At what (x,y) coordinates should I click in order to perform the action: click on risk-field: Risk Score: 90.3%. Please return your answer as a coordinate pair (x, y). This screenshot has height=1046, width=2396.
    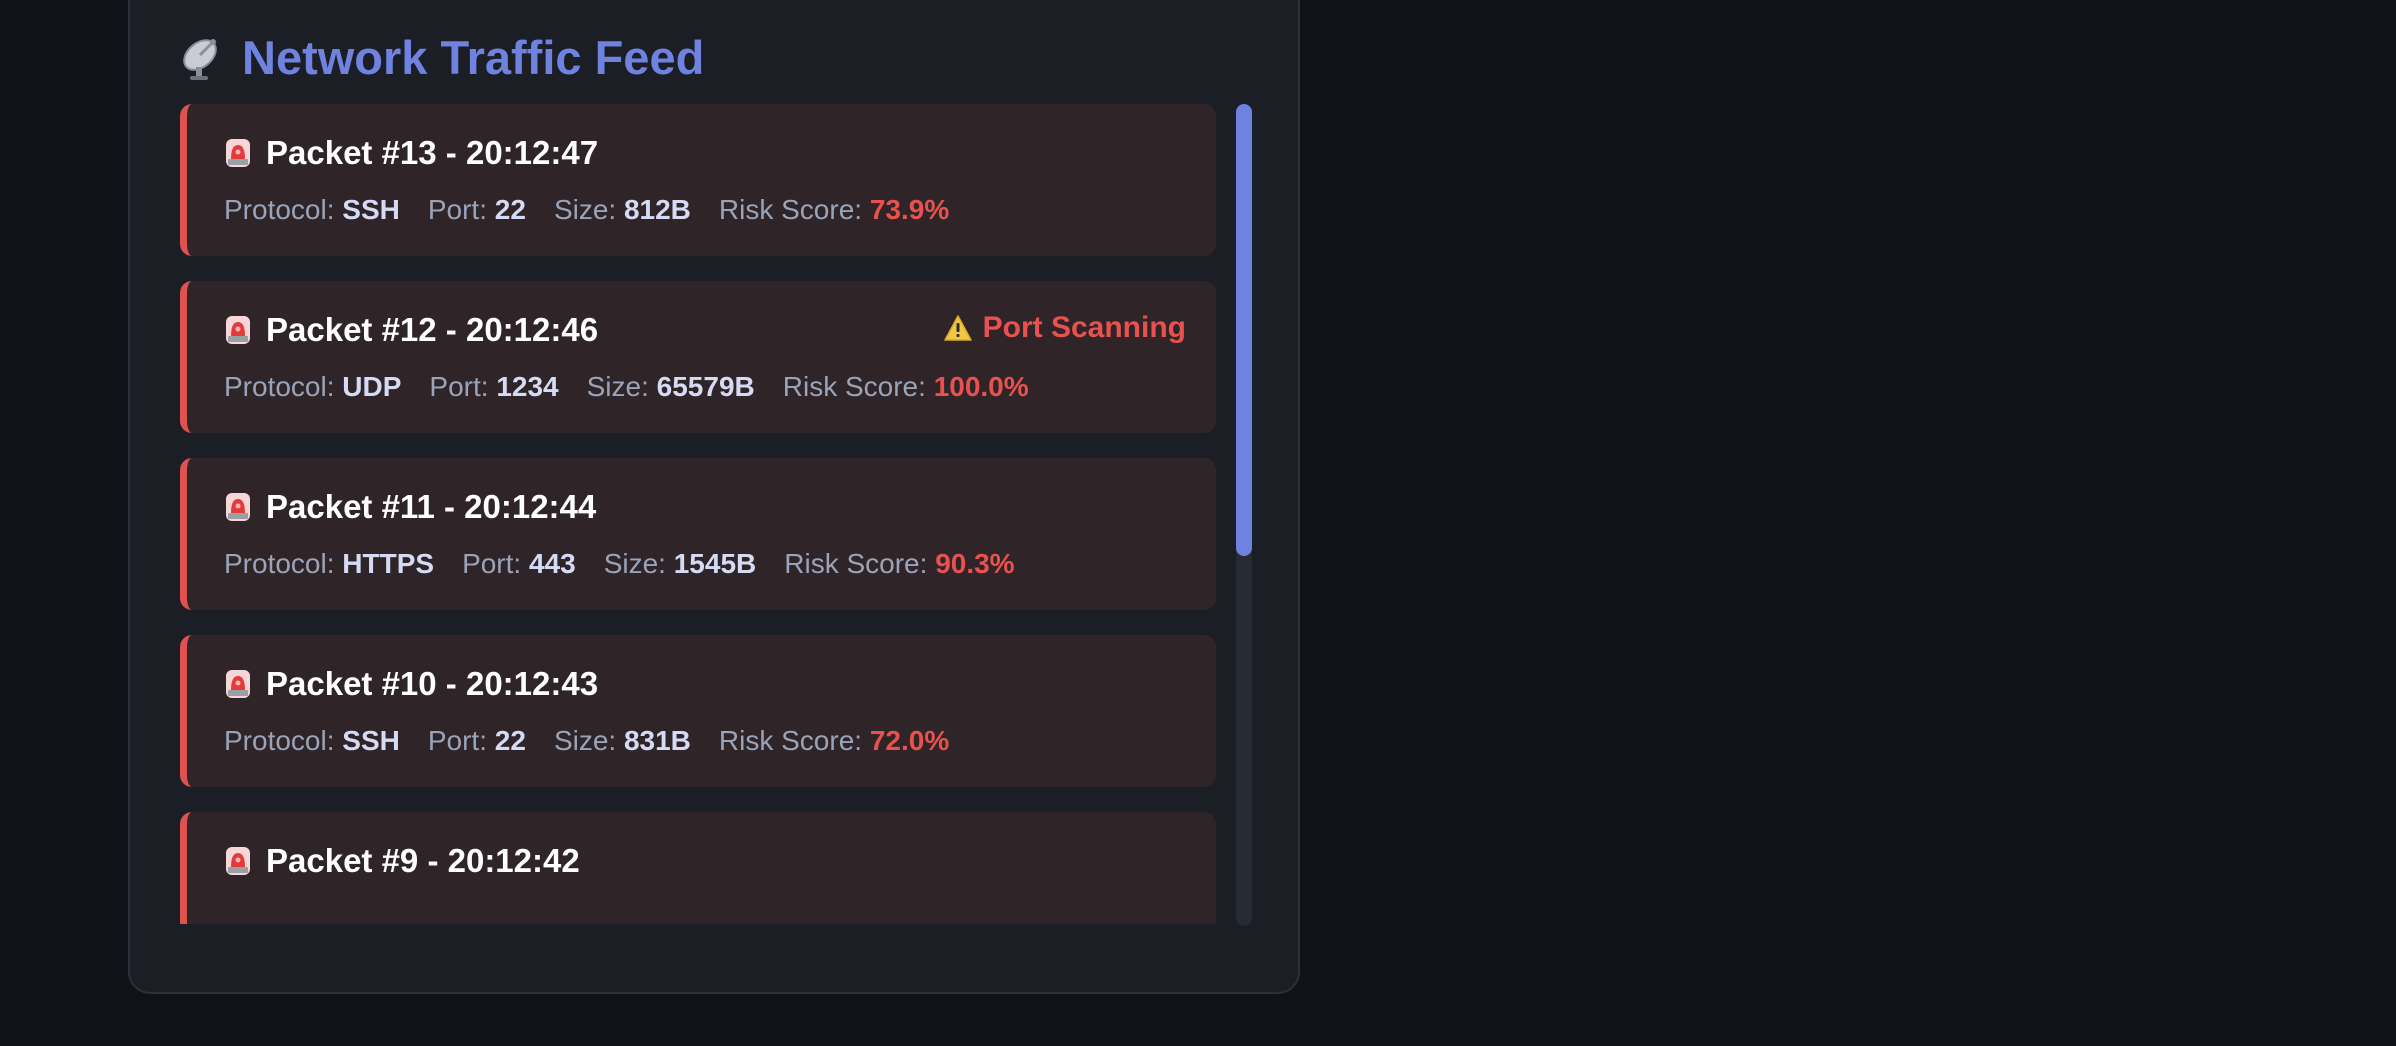
    Looking at the image, I should click on (899, 563).